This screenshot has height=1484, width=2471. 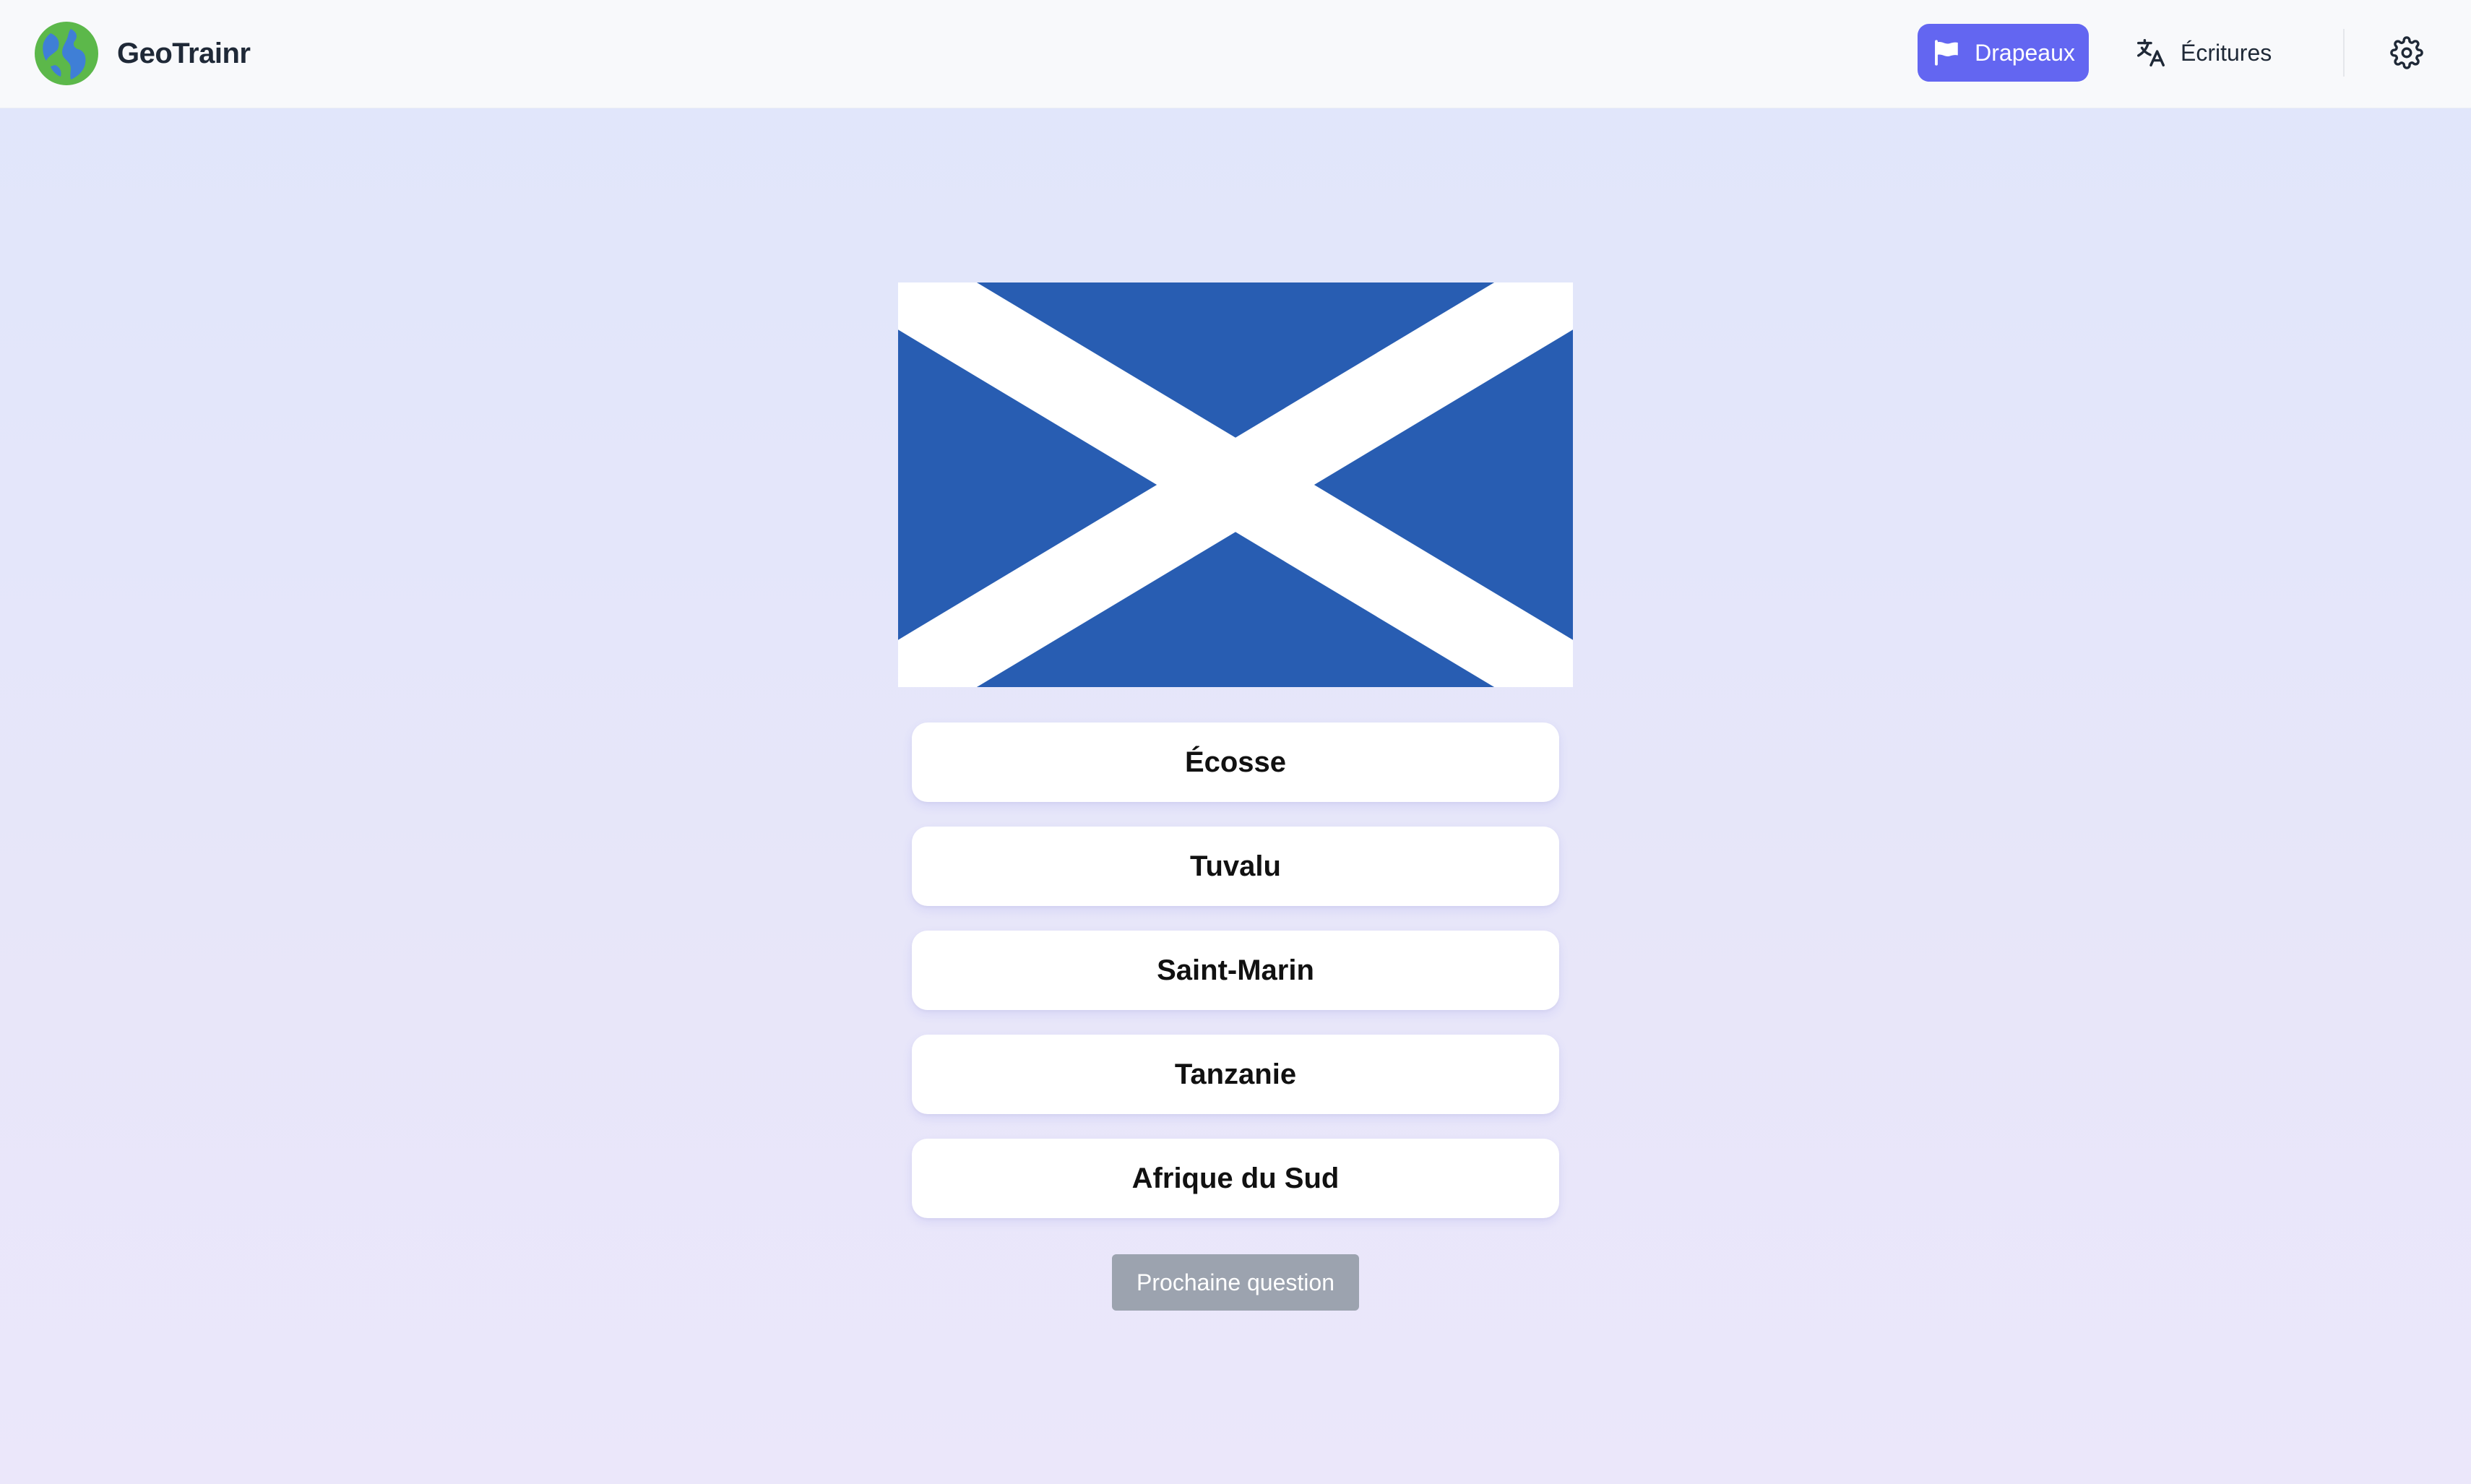 I want to click on gear-icon, so click(x=2406, y=52).